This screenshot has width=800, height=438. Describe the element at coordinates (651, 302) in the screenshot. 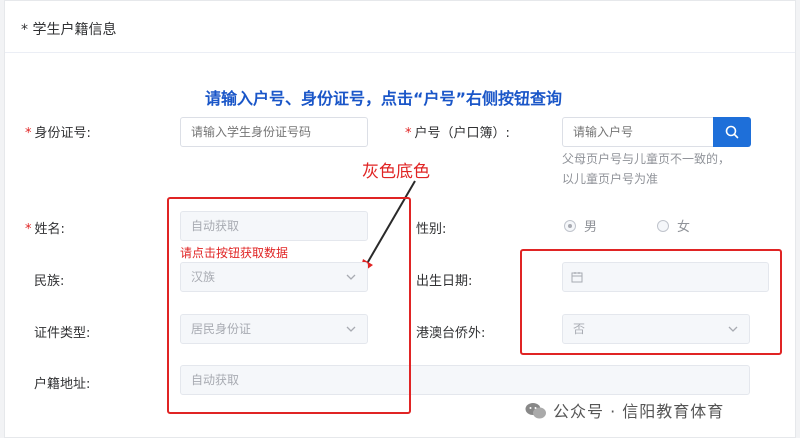

I see `highlight-box-right` at that location.